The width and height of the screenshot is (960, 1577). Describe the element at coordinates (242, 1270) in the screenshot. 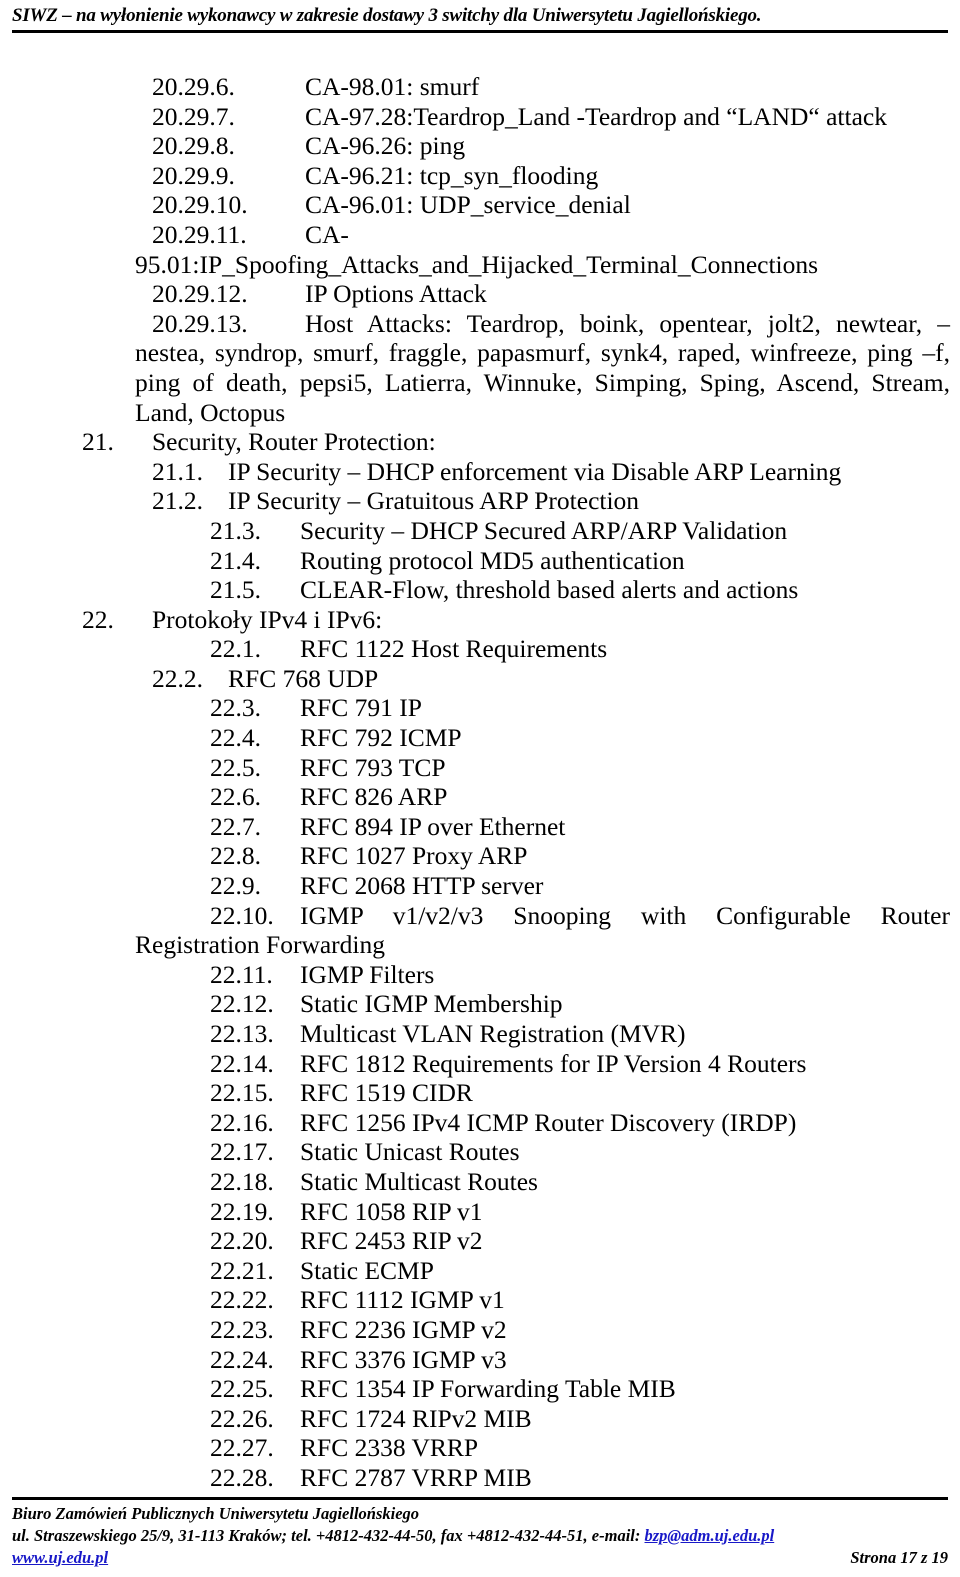

I see `list-item-number: 22.21.` at that location.